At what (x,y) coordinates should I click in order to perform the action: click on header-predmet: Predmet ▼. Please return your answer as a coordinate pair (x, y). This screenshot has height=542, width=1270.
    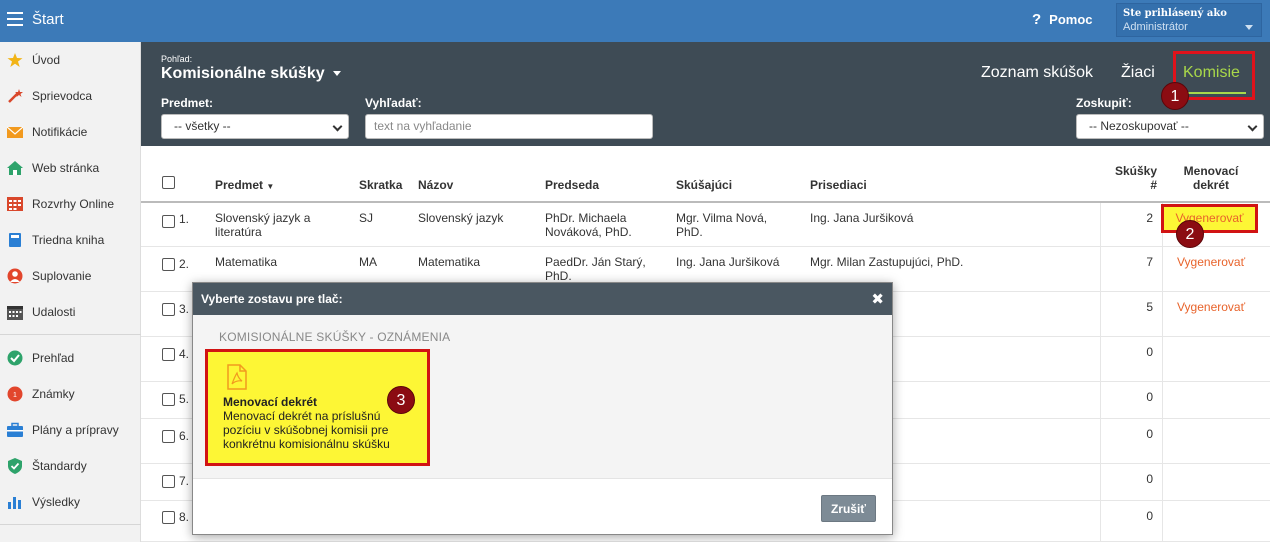
    Looking at the image, I should click on (244, 185).